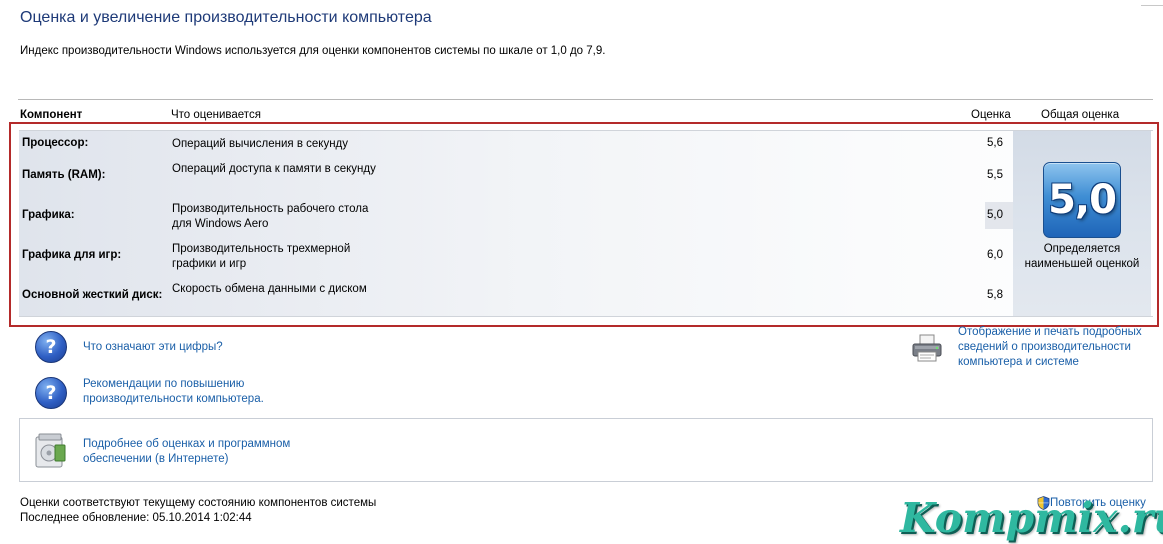  Describe the element at coordinates (153, 347) in the screenshot. I see `what-numbers-mean-link: Что означают эти цифры?` at that location.